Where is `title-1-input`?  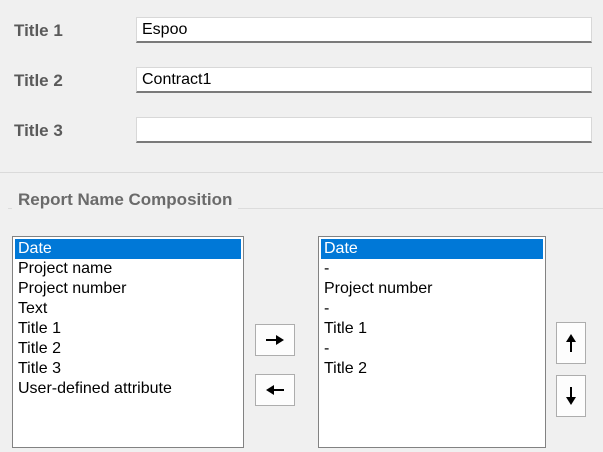
title-1-input is located at coordinates (364, 30).